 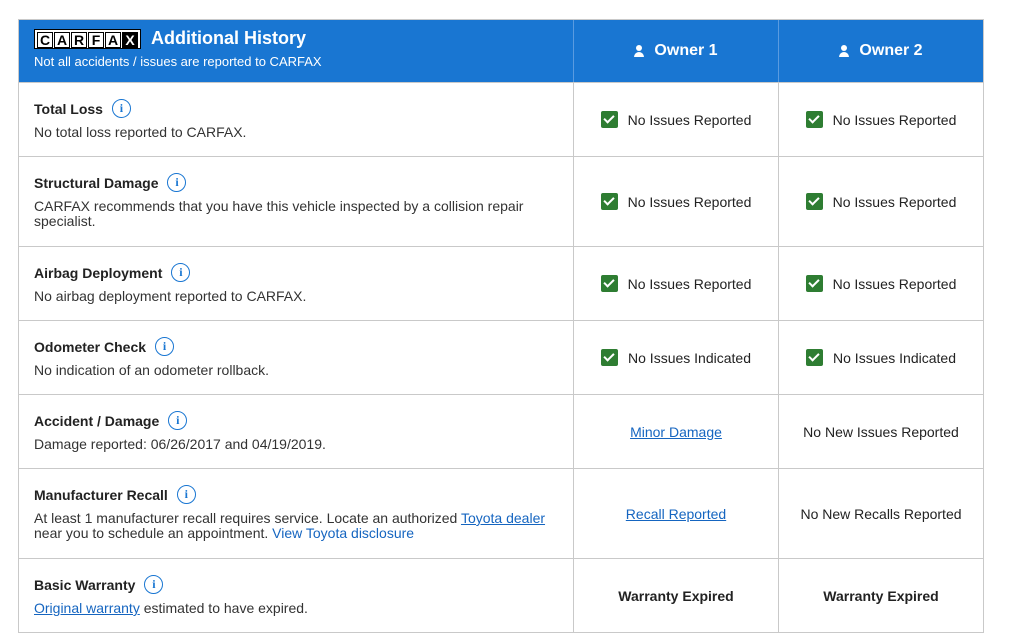 What do you see at coordinates (676, 595) in the screenshot?
I see `owner1-status: Warranty Expired` at bounding box center [676, 595].